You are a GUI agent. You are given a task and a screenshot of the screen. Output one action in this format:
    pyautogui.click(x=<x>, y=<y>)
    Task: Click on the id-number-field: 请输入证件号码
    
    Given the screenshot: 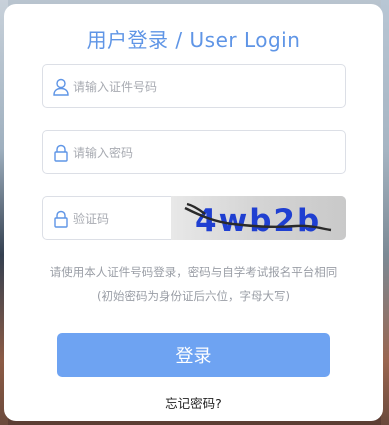 What is the action you would take?
    pyautogui.click(x=194, y=86)
    